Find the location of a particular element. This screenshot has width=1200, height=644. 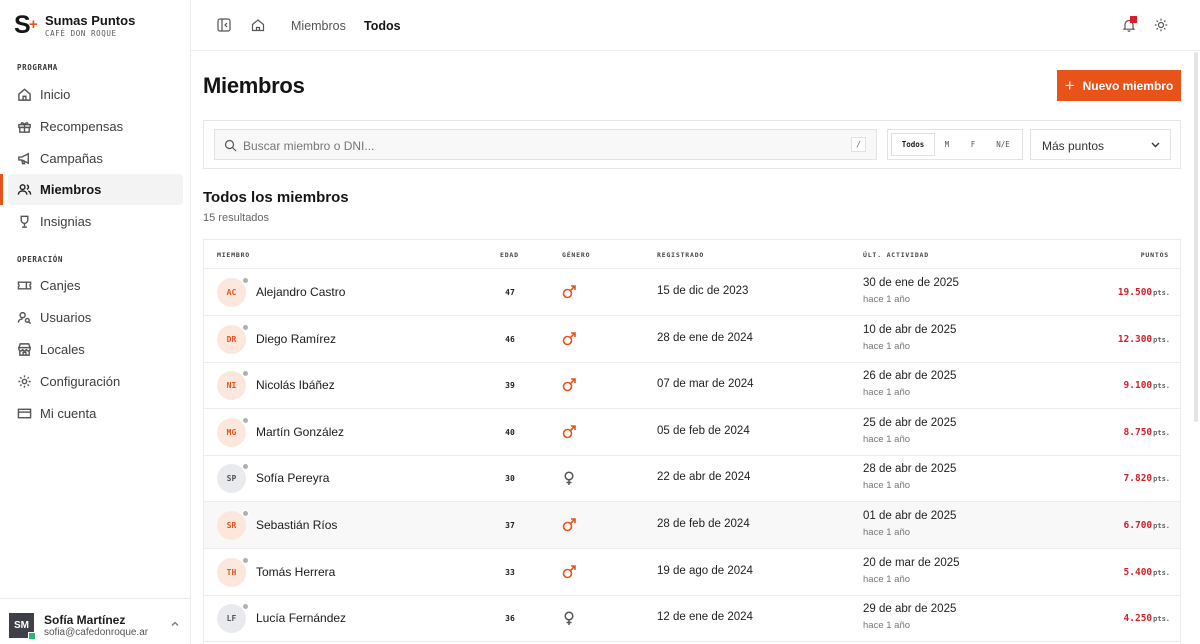

new-member-button: + Nuevo miembro is located at coordinates (1119, 85).